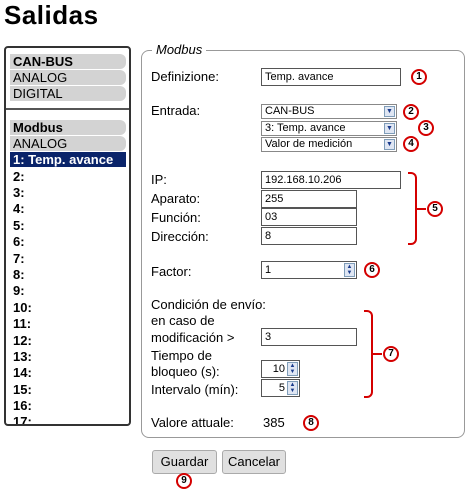  What do you see at coordinates (21, 307) in the screenshot?
I see `output-item-10: 10:` at bounding box center [21, 307].